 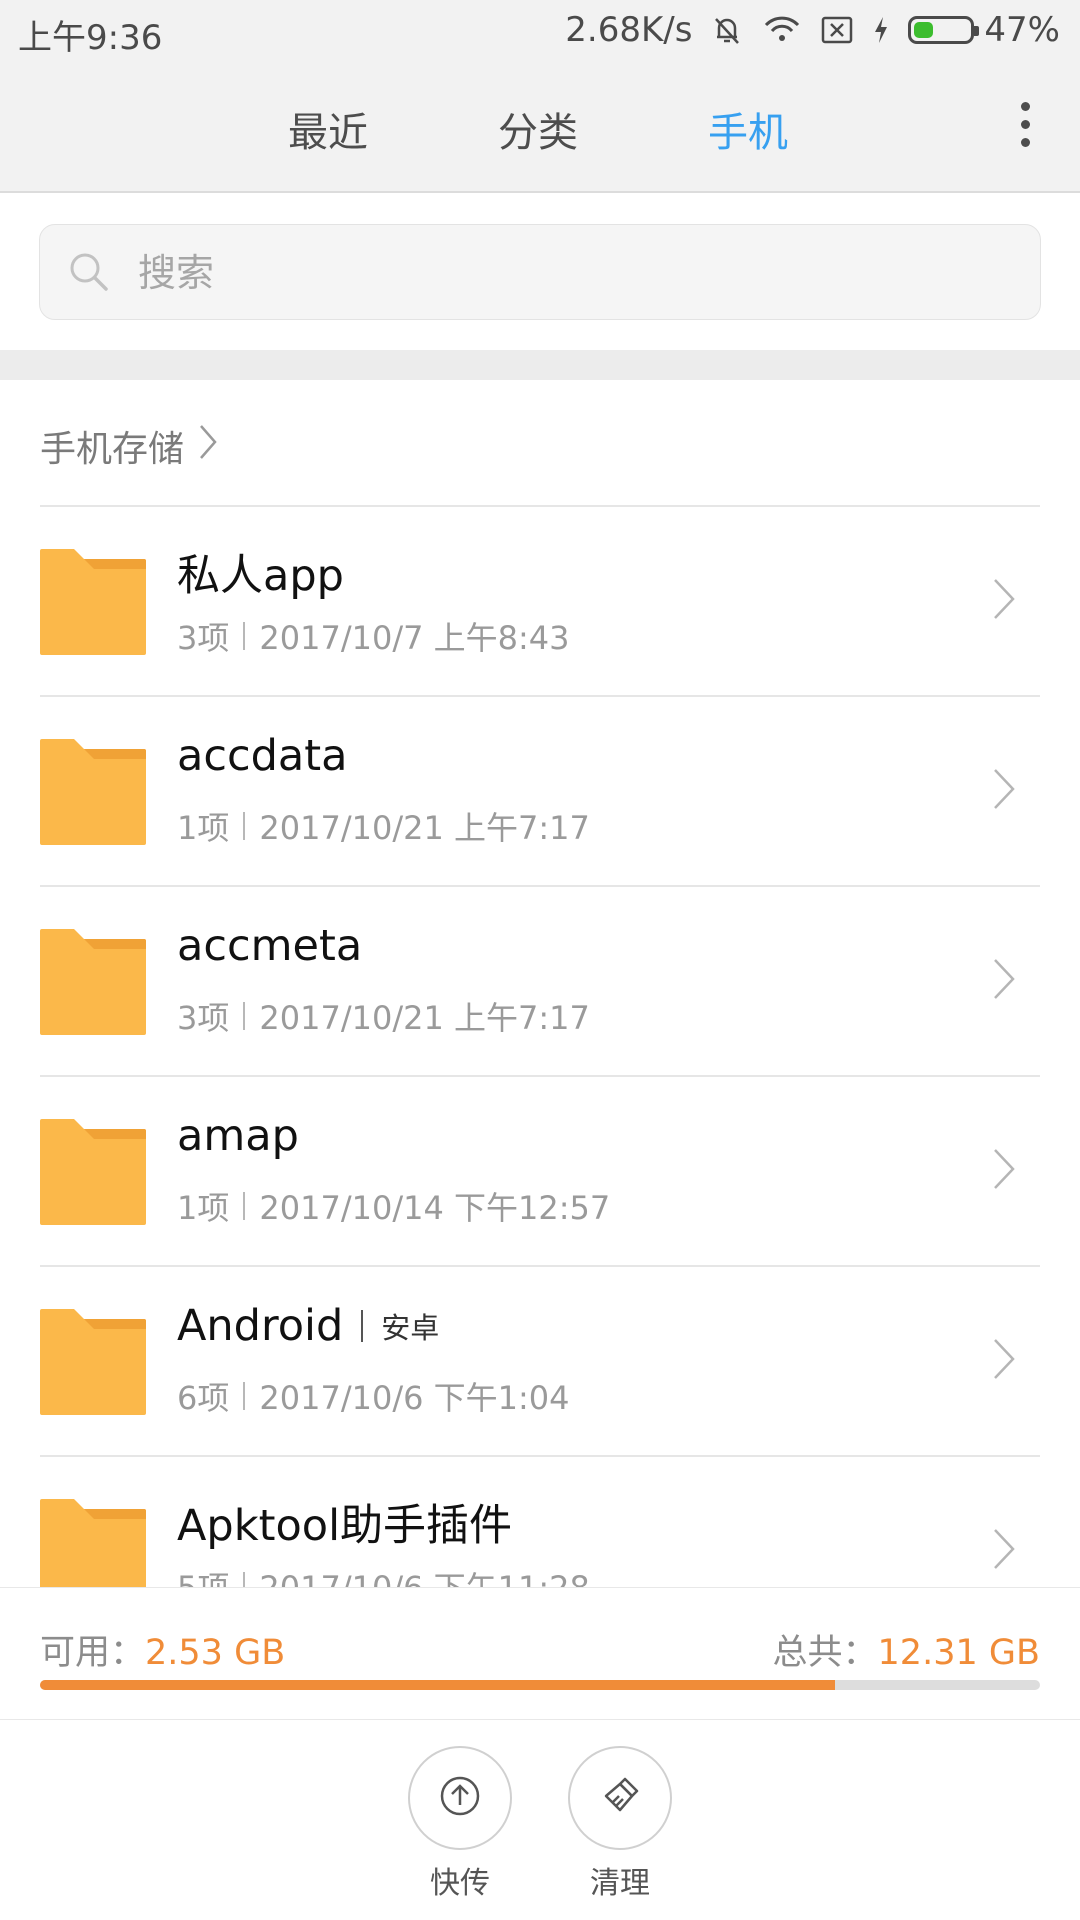 I want to click on clean-label: 清理, so click(x=620, y=1883).